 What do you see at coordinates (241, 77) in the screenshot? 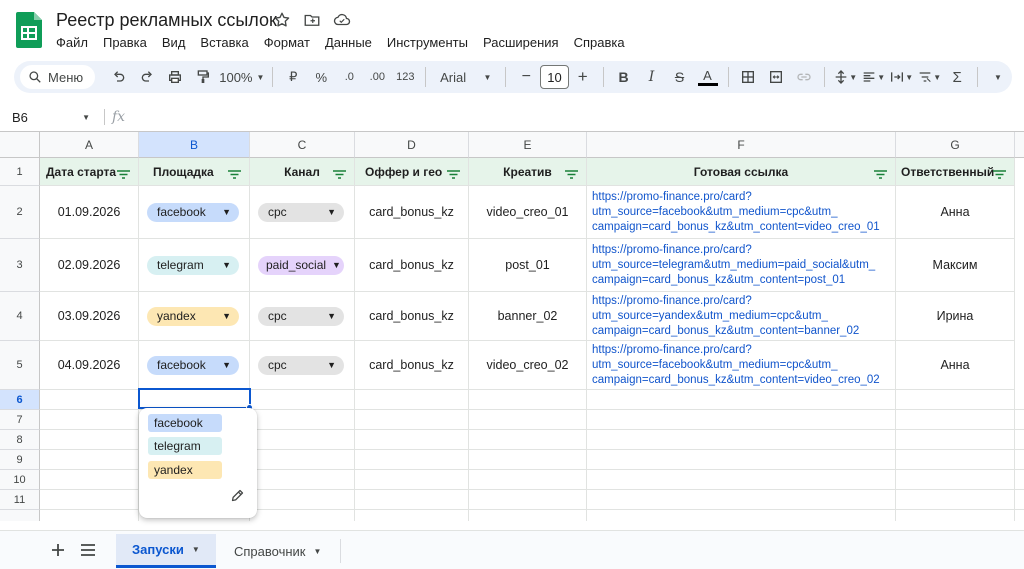
I see `zoom-select: 100% ▼` at bounding box center [241, 77].